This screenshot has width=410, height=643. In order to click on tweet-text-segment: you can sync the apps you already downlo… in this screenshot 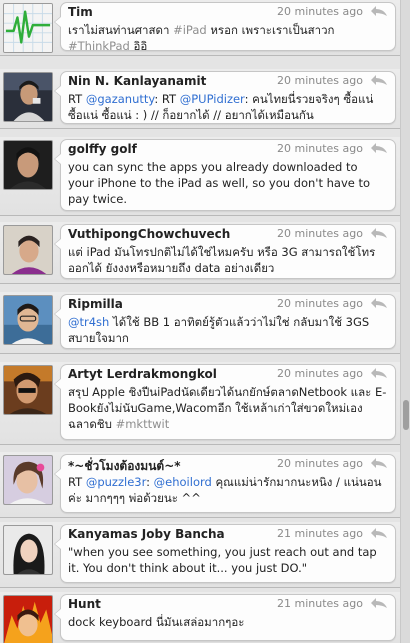, I will do `click(219, 183)`.